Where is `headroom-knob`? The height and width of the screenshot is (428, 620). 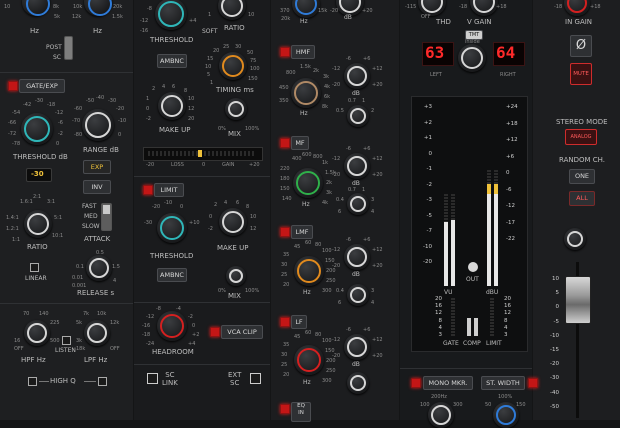
headroom-knob is located at coordinates (172, 326).